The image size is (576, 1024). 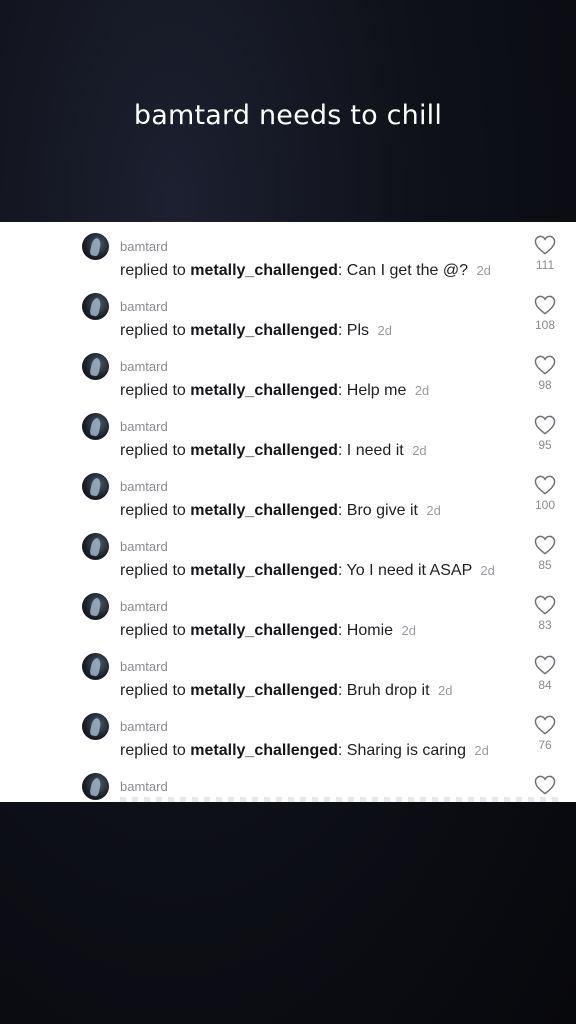 What do you see at coordinates (545, 505) in the screenshot?
I see `like-count: 100` at bounding box center [545, 505].